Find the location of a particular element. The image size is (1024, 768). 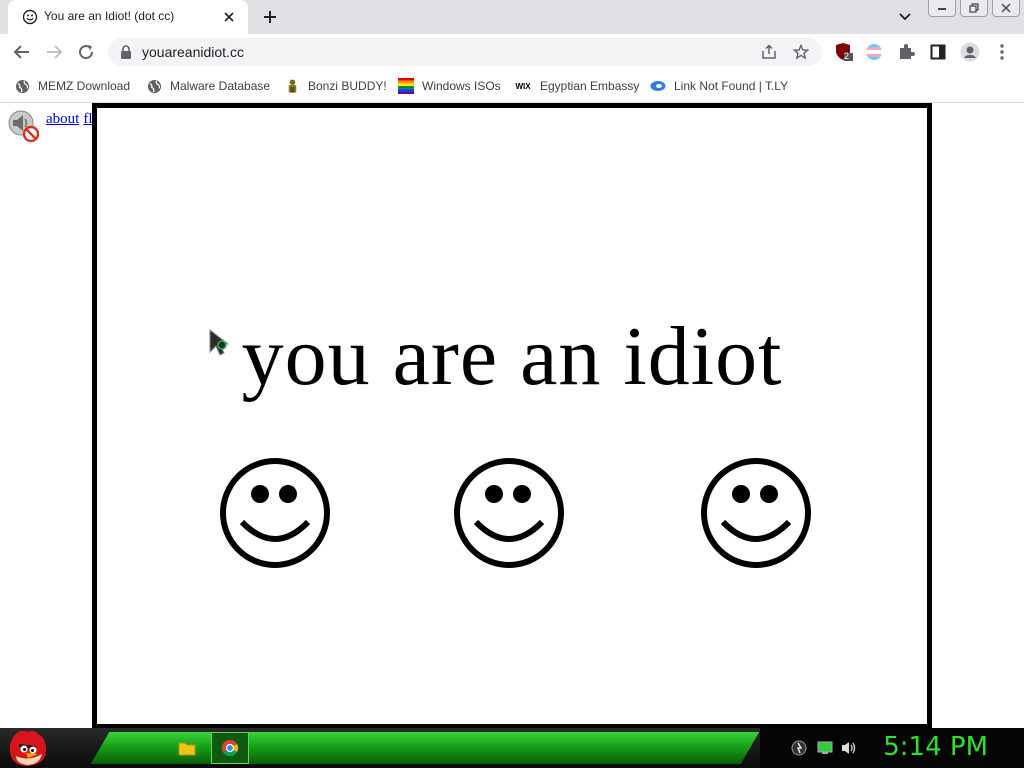

tray-app-icon is located at coordinates (799, 748).